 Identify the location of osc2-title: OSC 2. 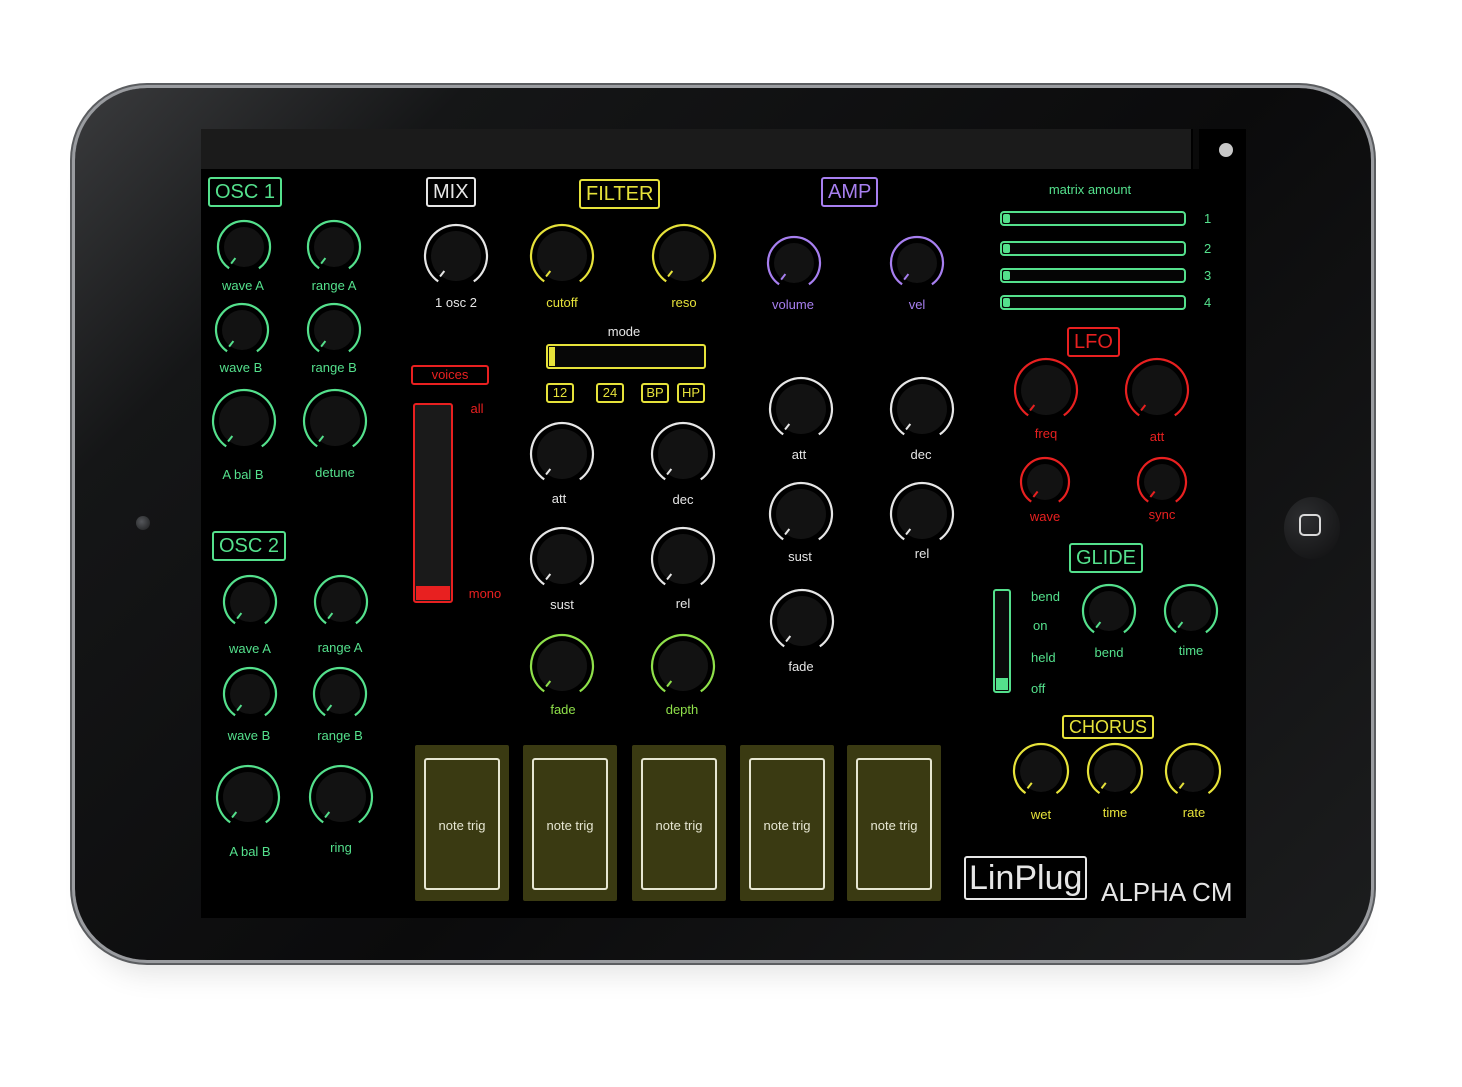
(249, 546).